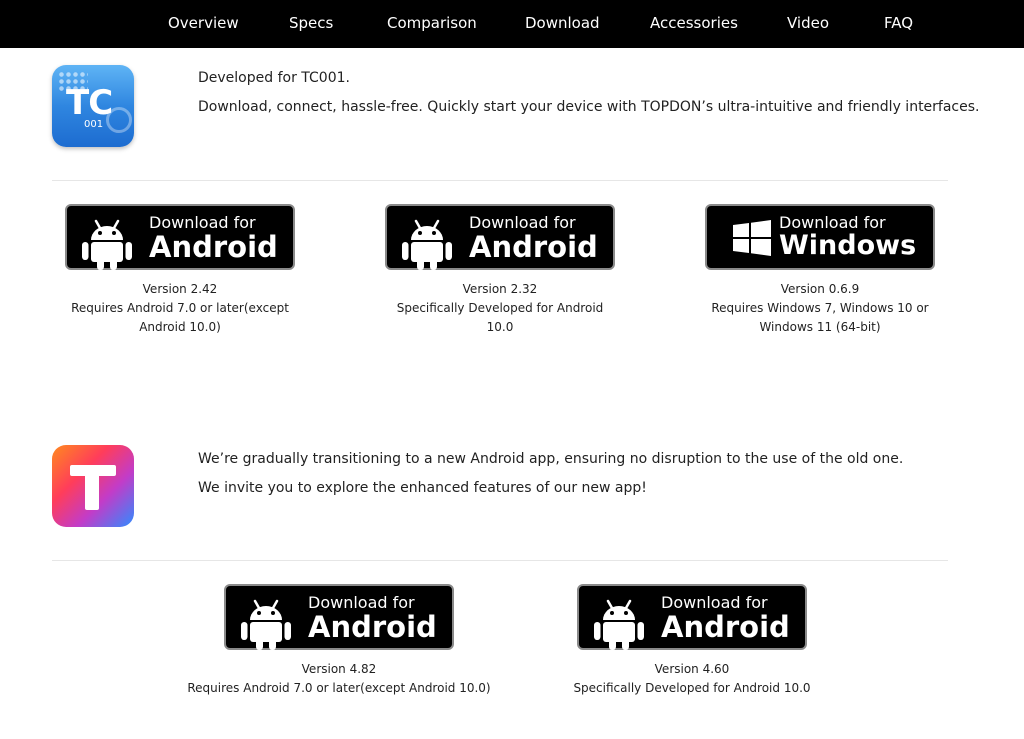 The width and height of the screenshot is (1024, 739). Describe the element at coordinates (89, 103) in the screenshot. I see `tc-icon-text: TC` at that location.